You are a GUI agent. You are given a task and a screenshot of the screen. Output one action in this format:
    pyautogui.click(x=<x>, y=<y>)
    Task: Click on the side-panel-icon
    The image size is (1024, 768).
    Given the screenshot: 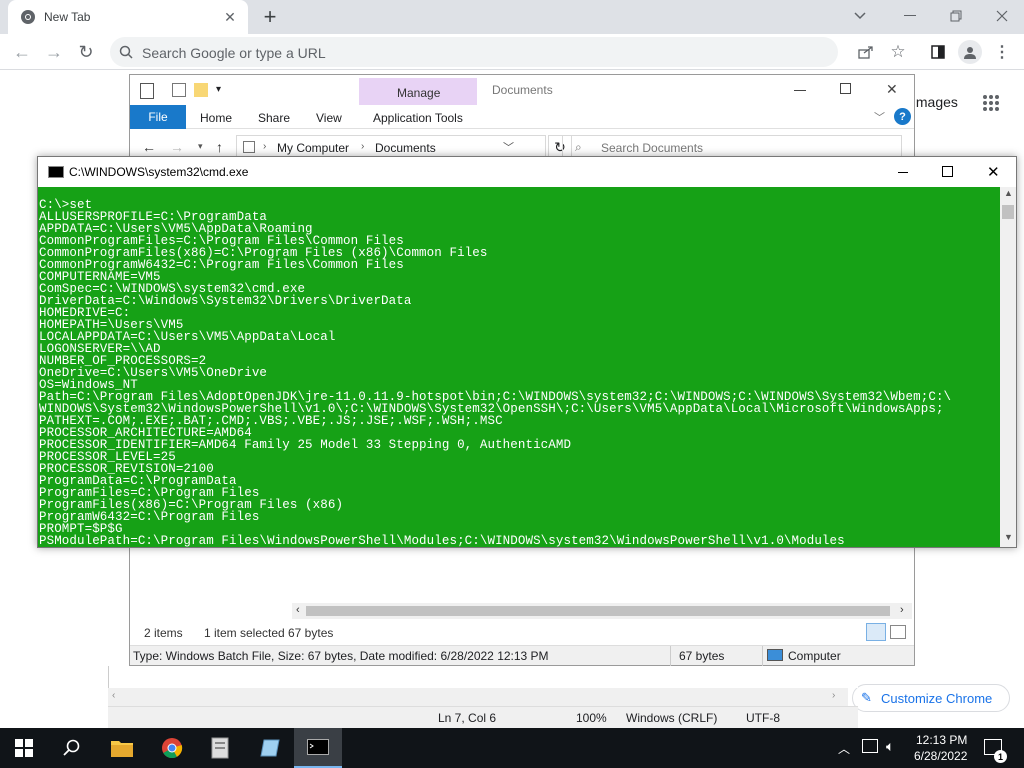 What is the action you would take?
    pyautogui.click(x=938, y=52)
    